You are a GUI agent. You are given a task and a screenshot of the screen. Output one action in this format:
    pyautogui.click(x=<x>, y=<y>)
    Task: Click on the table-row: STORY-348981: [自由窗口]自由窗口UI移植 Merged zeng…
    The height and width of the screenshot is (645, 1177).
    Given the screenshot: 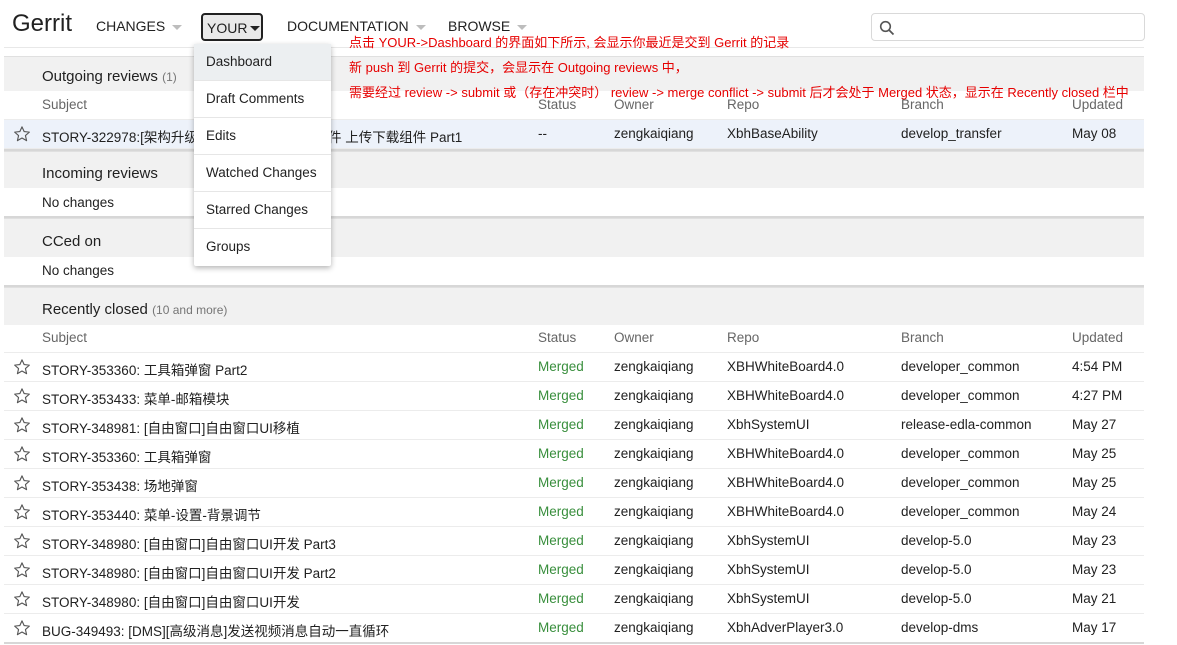 What is the action you would take?
    pyautogui.click(x=574, y=425)
    